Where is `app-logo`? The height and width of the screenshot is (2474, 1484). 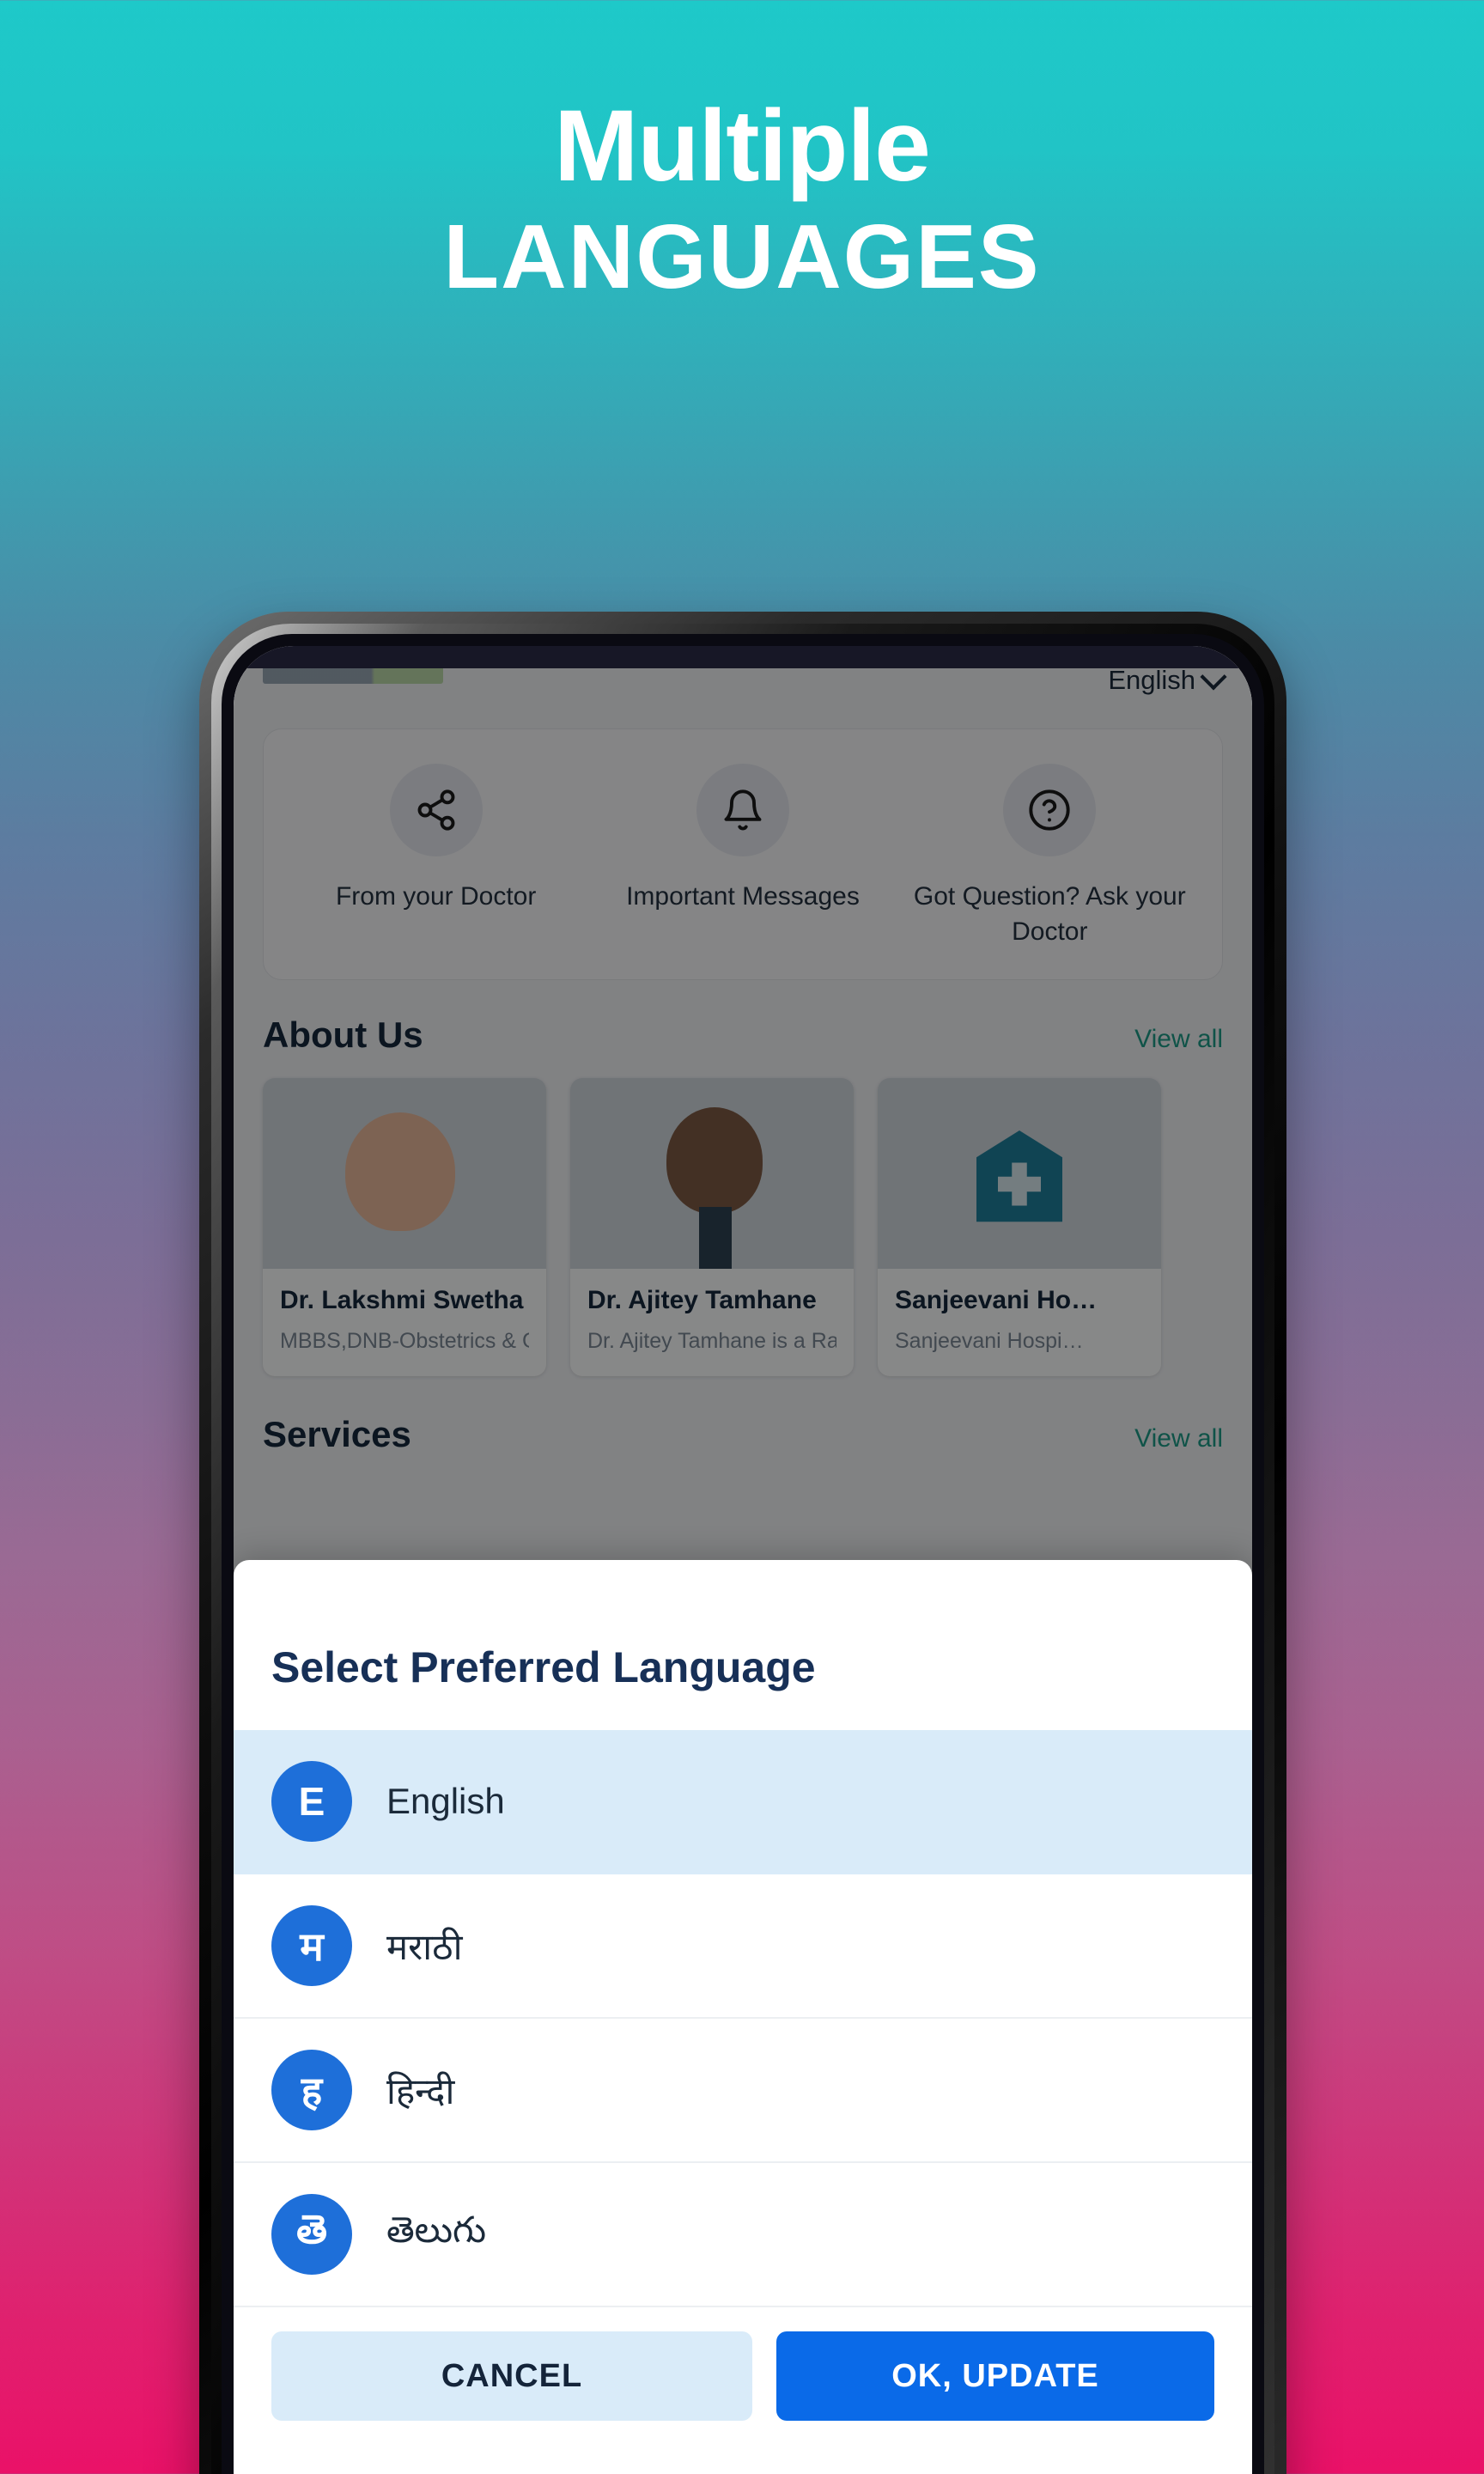 app-logo is located at coordinates (353, 676).